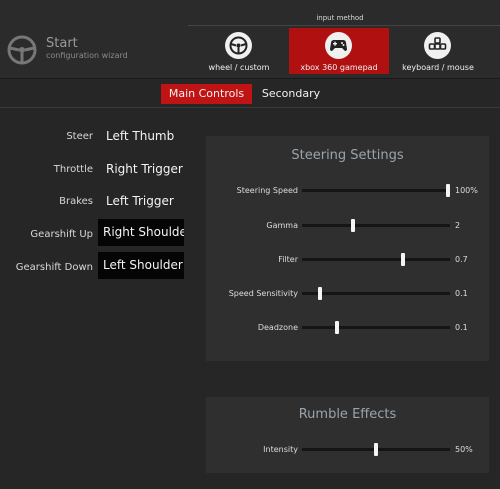  Describe the element at coordinates (339, 67) in the screenshot. I see `input-method-gamepad-label: xbox 360 gamepad` at that location.